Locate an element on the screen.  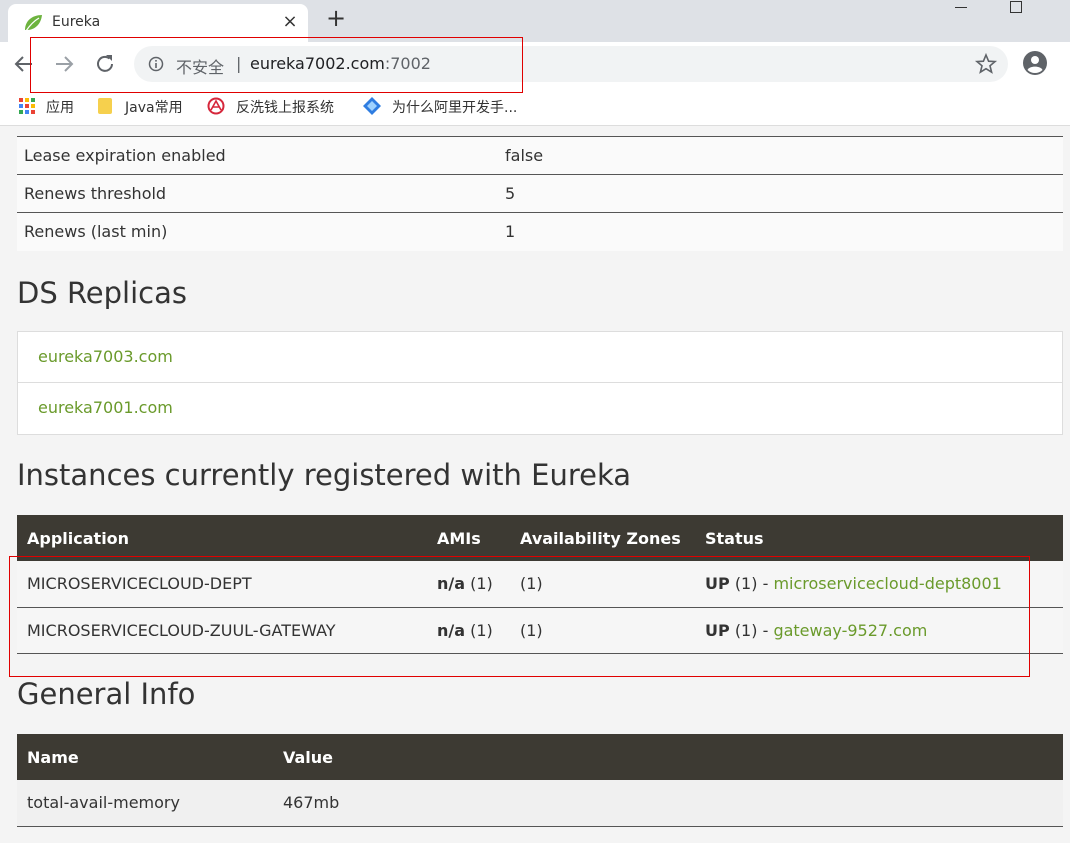
replica-link: eureka7003.com is located at coordinates (540, 357).